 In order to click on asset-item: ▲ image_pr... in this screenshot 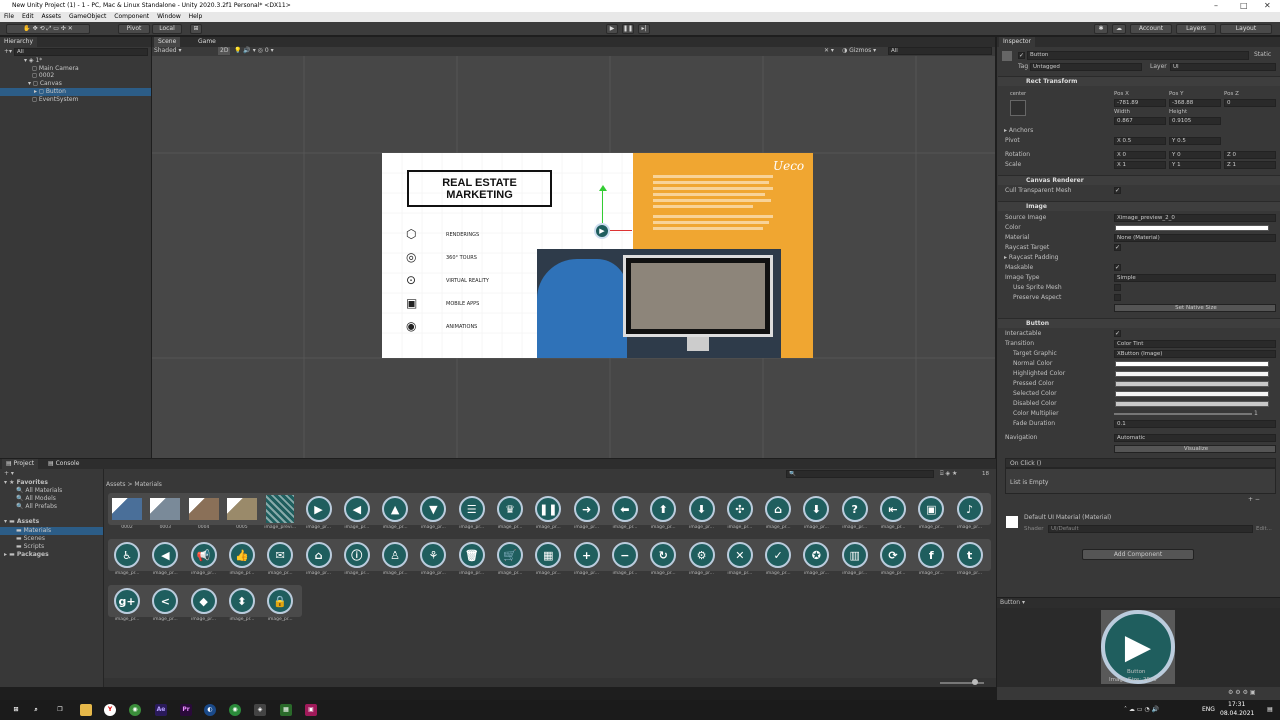, I will do `click(395, 514)`.